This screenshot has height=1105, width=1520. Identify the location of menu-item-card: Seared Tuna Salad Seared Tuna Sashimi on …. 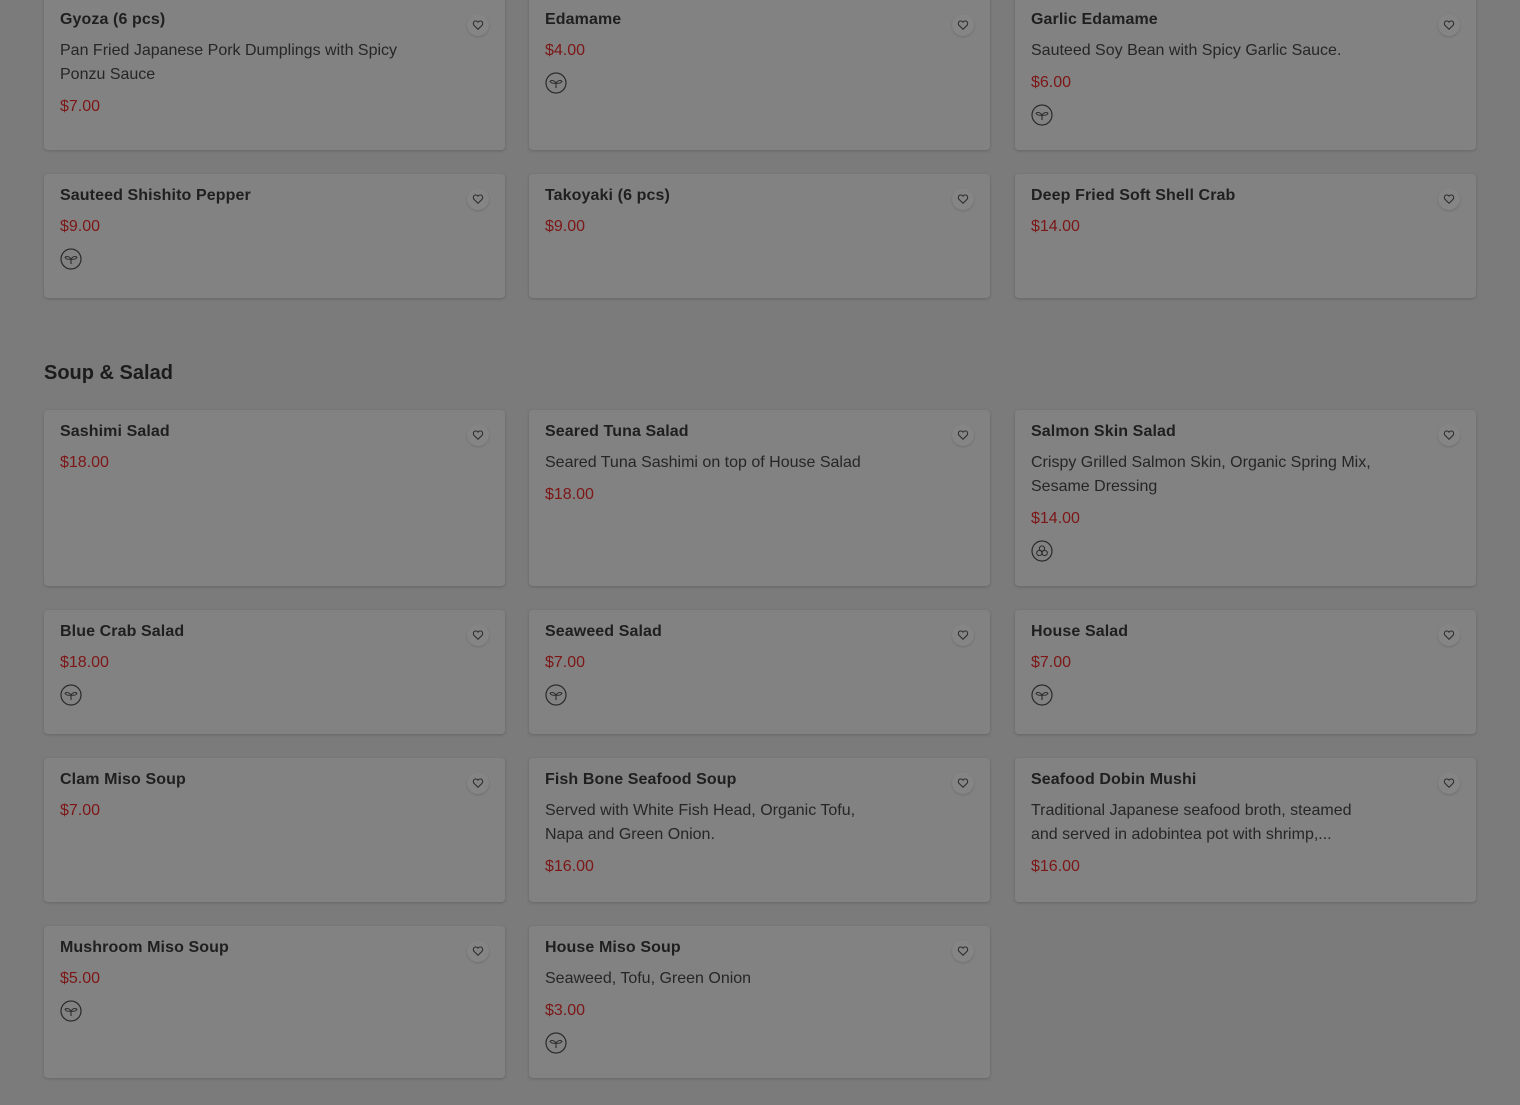
(759, 498).